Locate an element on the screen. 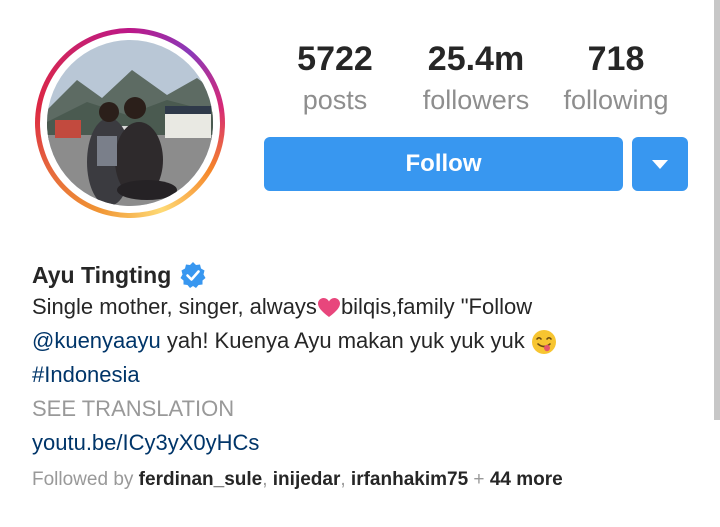 The width and height of the screenshot is (720, 527). followers-value: 25.4m is located at coordinates (476, 59).